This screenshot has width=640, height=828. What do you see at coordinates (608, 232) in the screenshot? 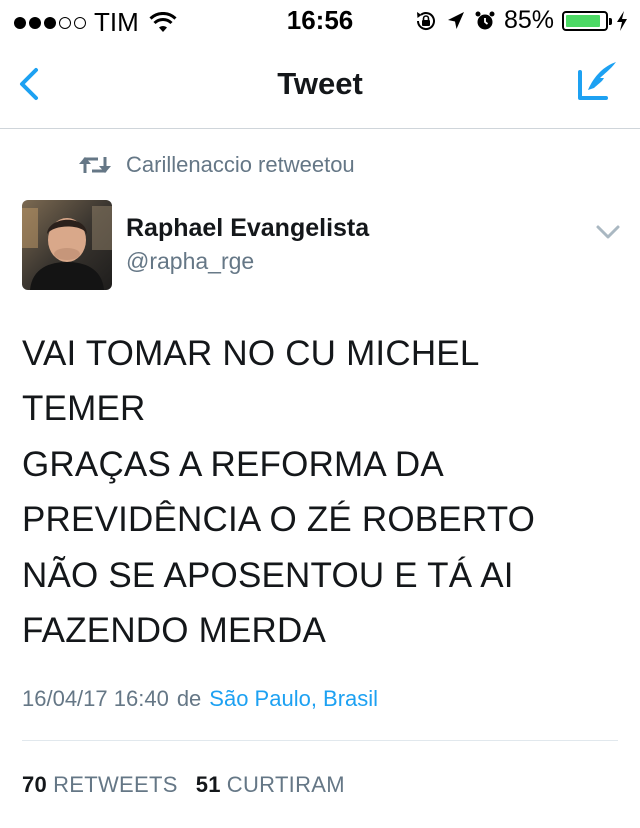
I see `chevron-down-icon` at bounding box center [608, 232].